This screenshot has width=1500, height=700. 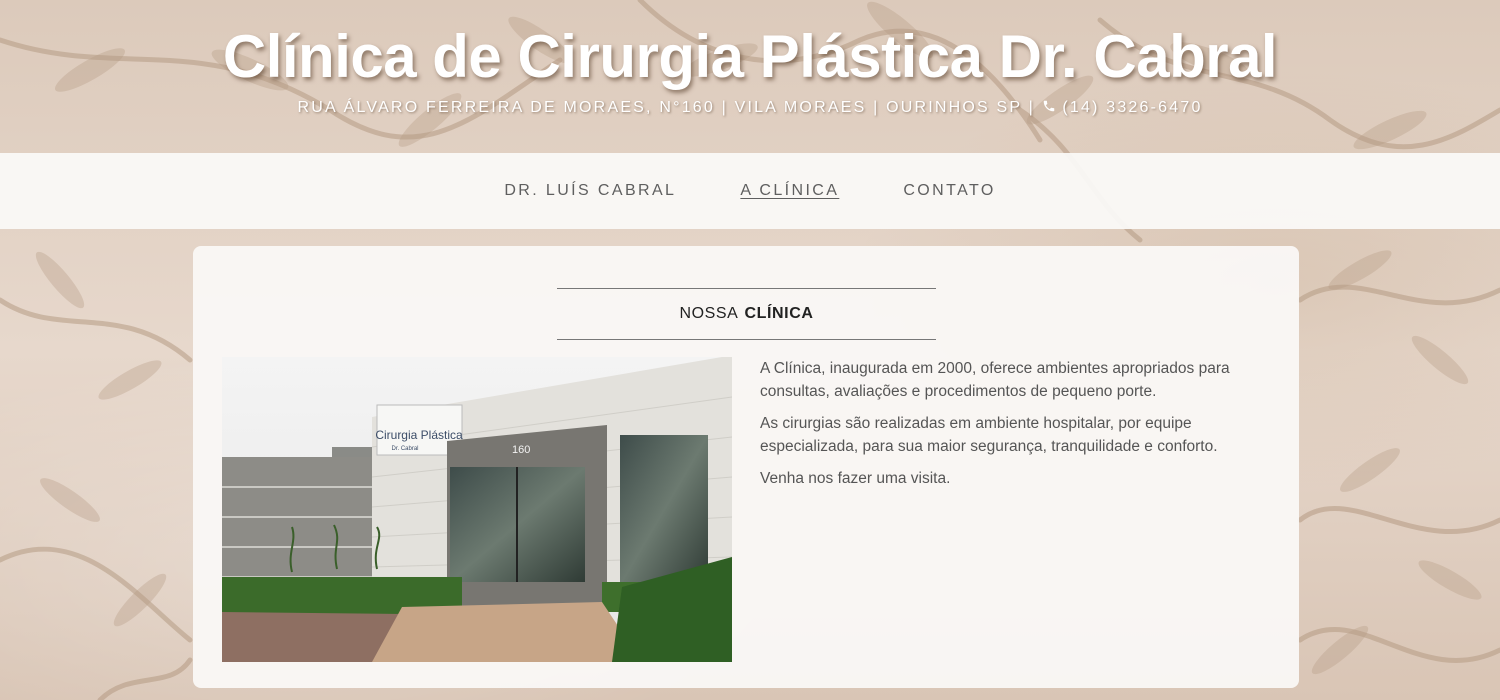 What do you see at coordinates (419, 435) in the screenshot?
I see `sign-text: Cirurgia Plástica` at bounding box center [419, 435].